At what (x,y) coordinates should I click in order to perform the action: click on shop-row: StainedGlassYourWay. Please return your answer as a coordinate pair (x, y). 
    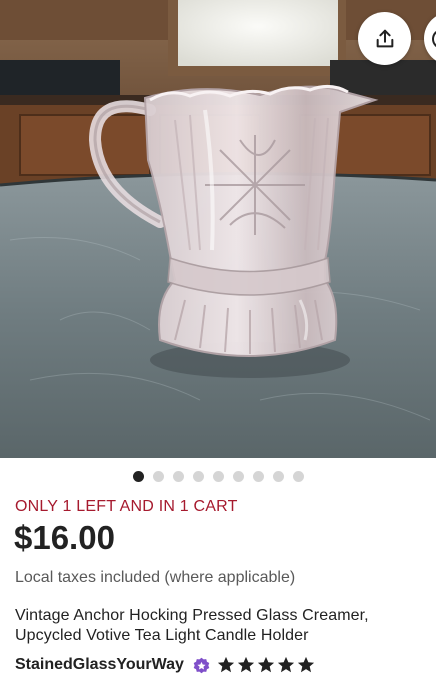
    Looking at the image, I should click on (165, 665).